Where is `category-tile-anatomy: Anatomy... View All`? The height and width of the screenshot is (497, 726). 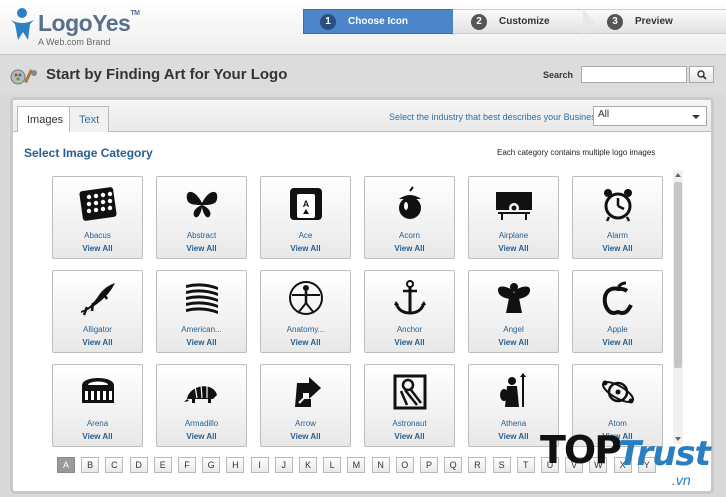
category-tile-anatomy: Anatomy... View All is located at coordinates (305, 311).